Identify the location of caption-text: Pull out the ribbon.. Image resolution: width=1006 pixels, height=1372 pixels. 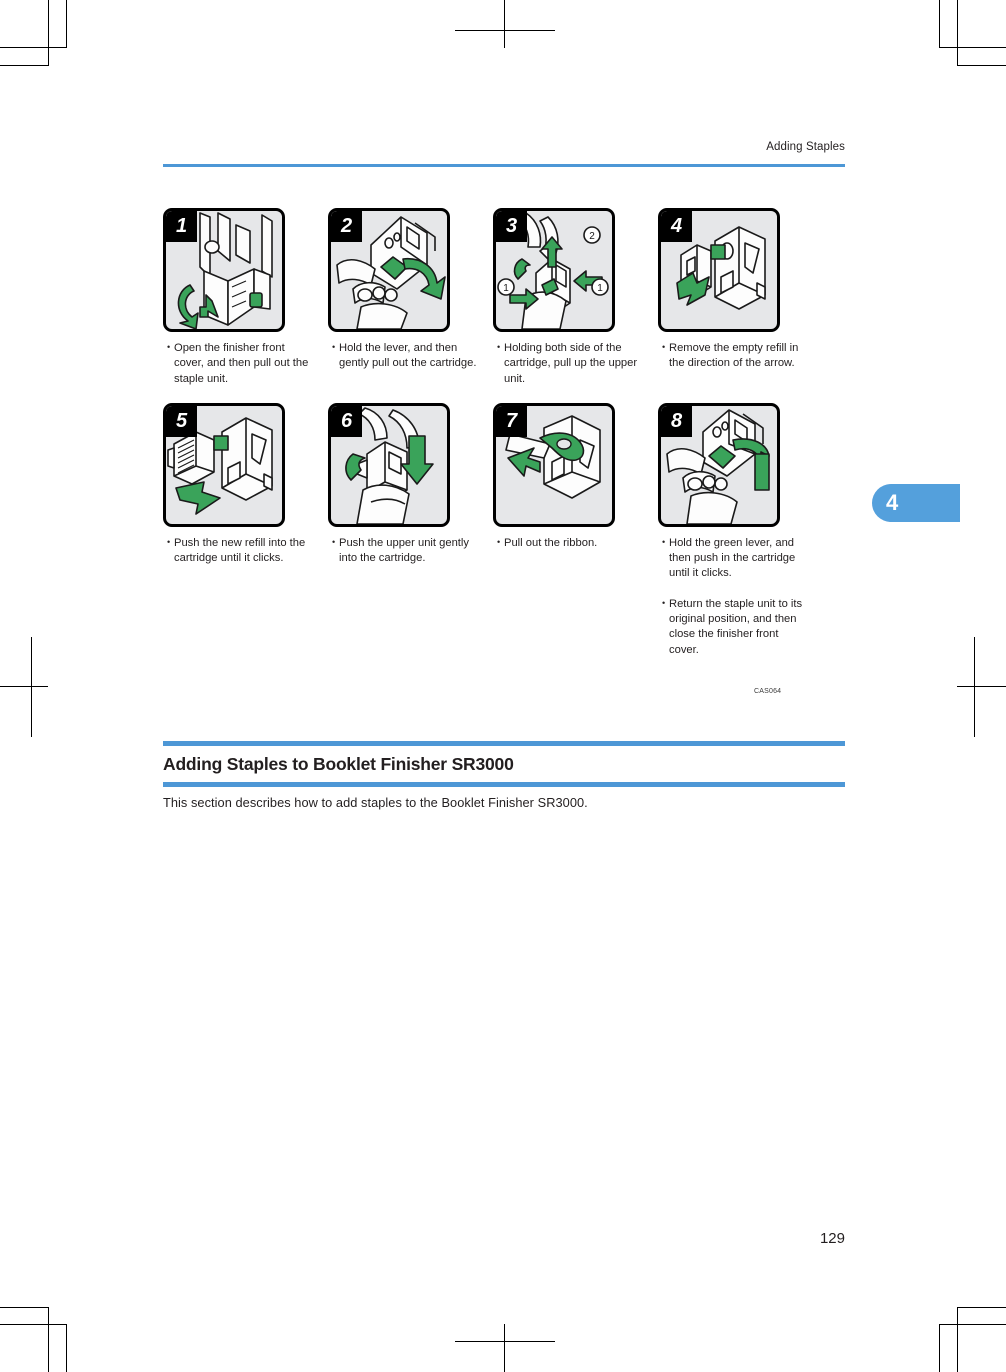
(551, 542).